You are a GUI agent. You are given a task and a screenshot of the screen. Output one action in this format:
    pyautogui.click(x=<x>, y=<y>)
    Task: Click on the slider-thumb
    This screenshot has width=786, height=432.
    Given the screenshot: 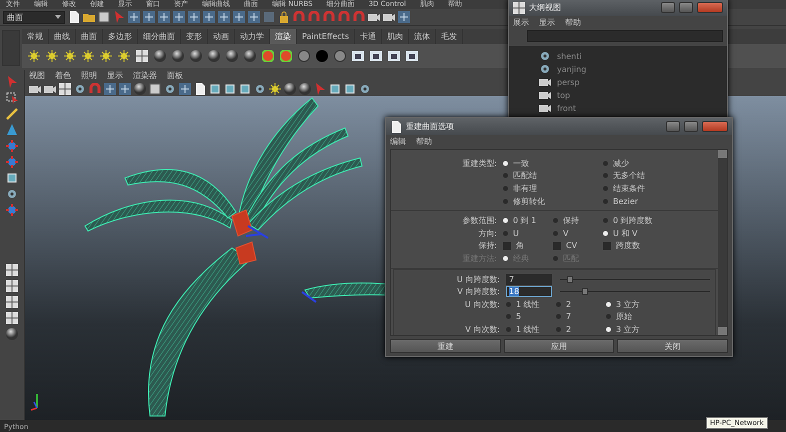 What is the action you would take?
    pyautogui.click(x=585, y=292)
    